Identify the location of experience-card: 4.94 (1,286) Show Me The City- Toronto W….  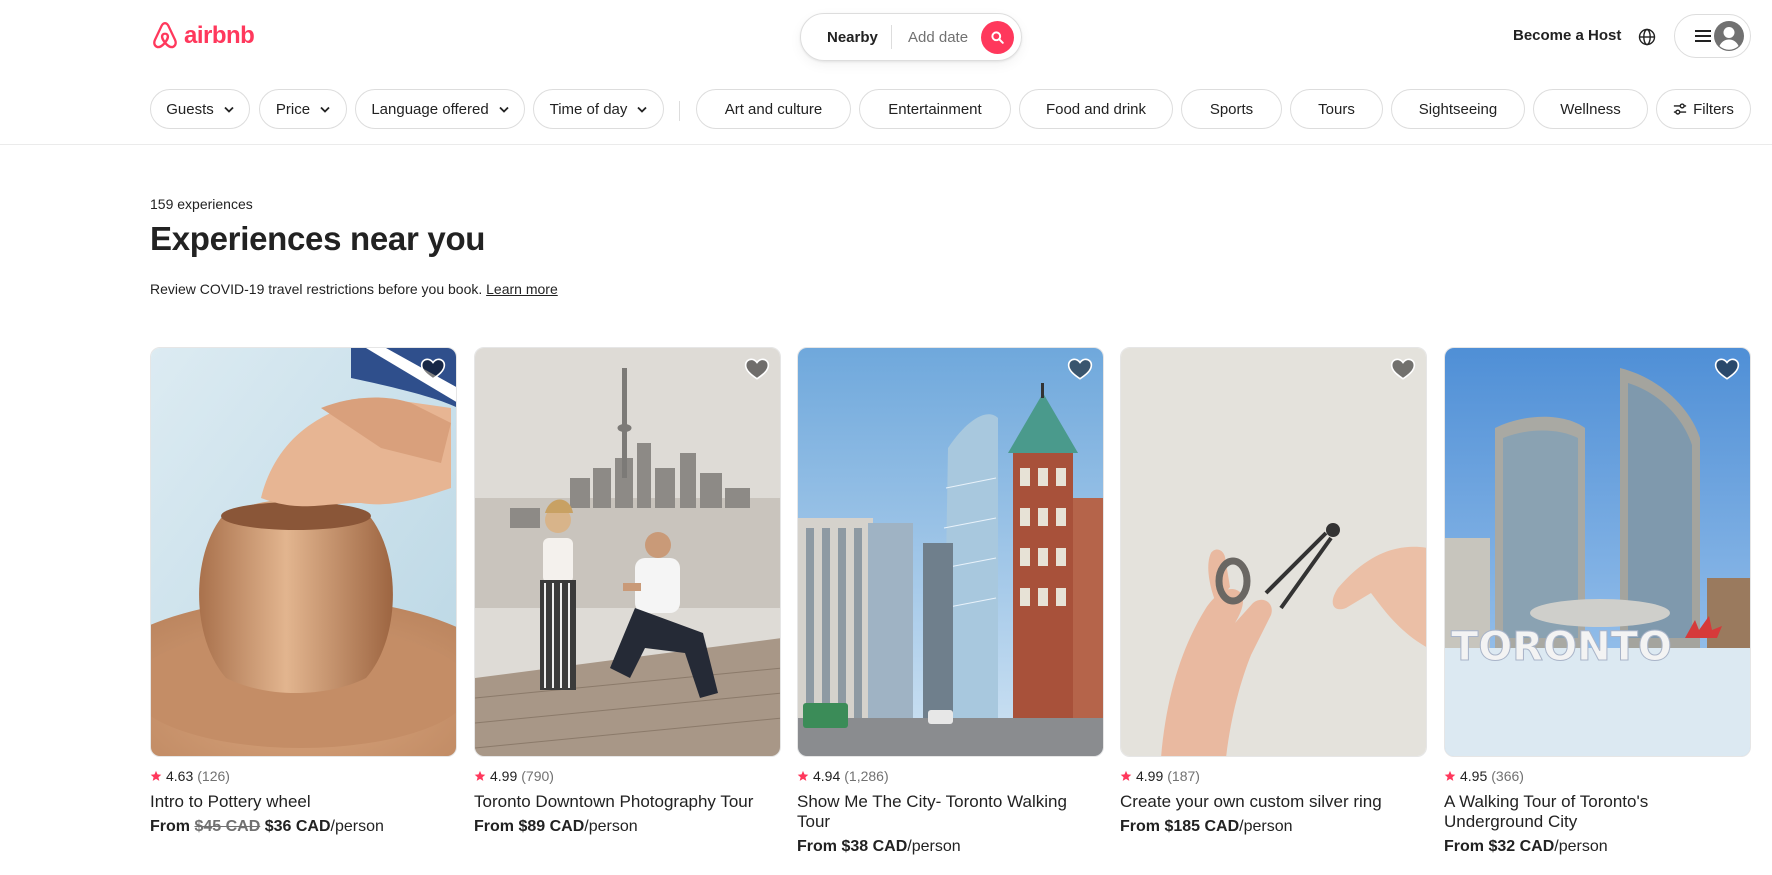
(950, 601).